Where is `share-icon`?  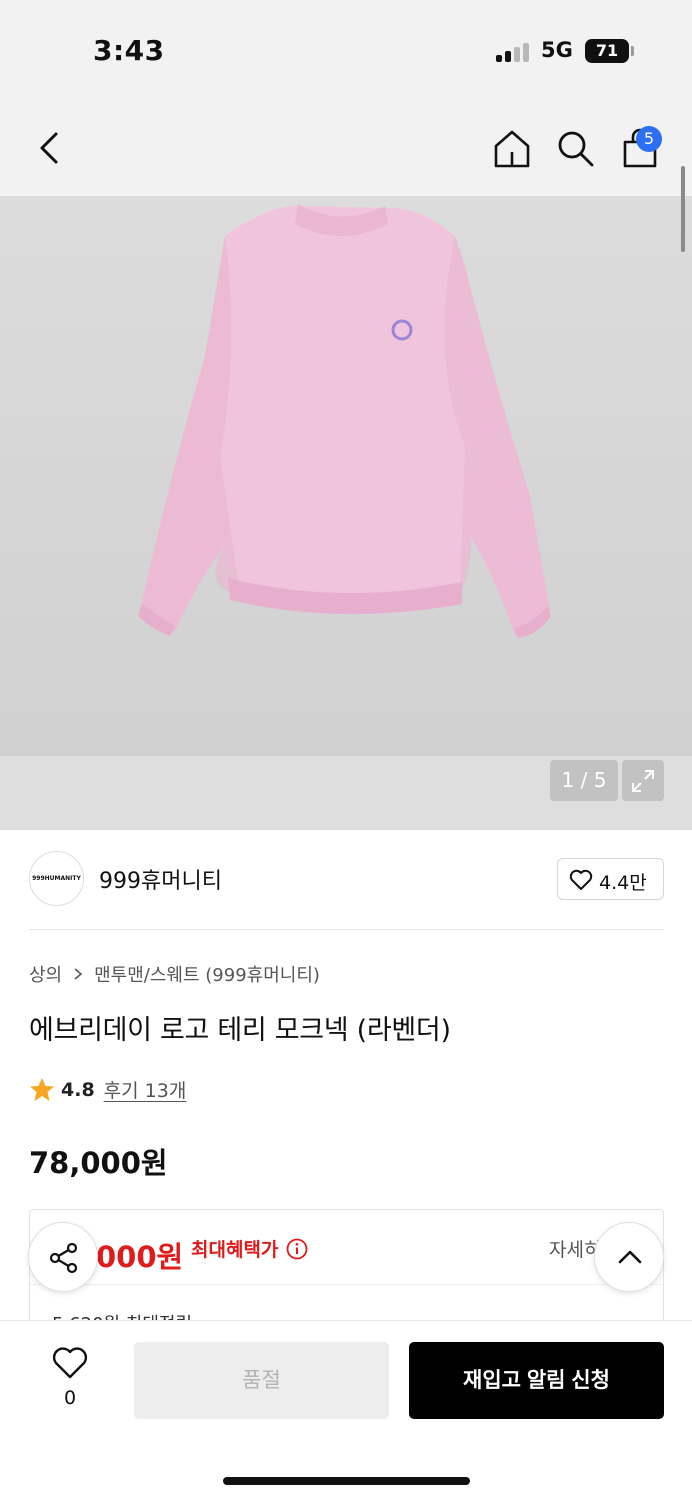
share-icon is located at coordinates (63, 1258).